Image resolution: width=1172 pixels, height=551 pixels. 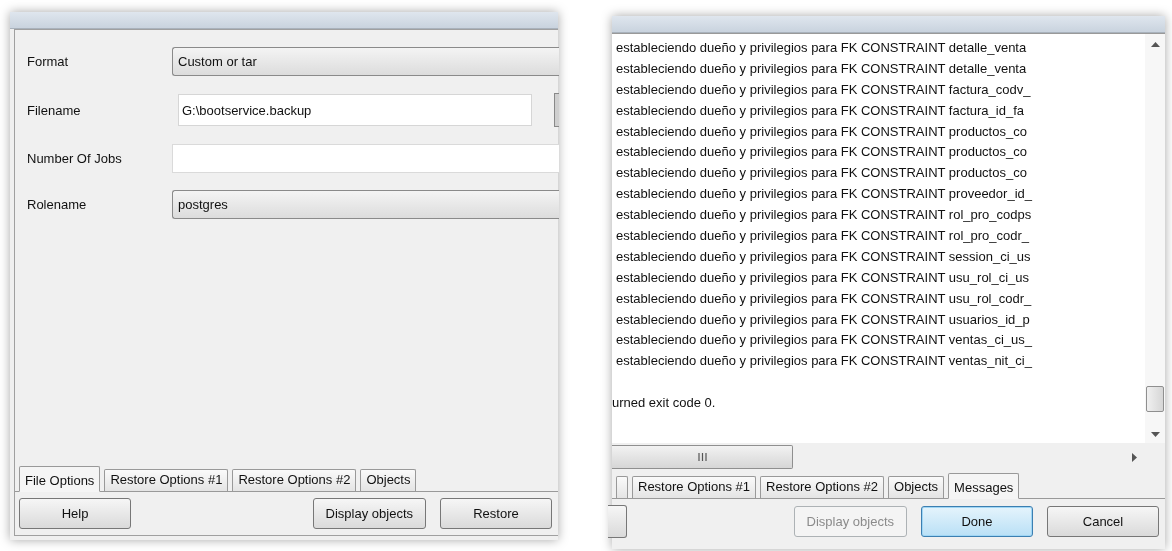 I want to click on dropdown: Custom or tar, so click(x=365, y=61).